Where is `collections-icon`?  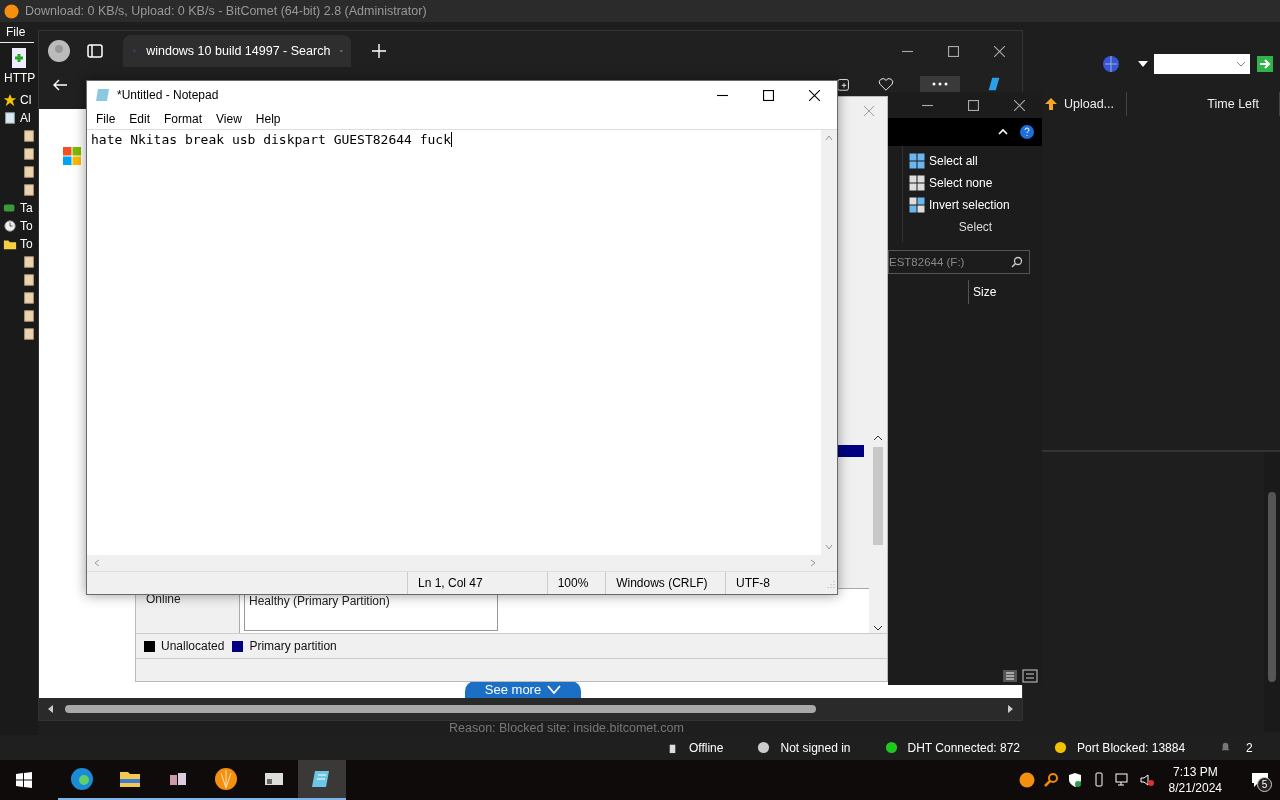
collections-icon is located at coordinates (844, 84).